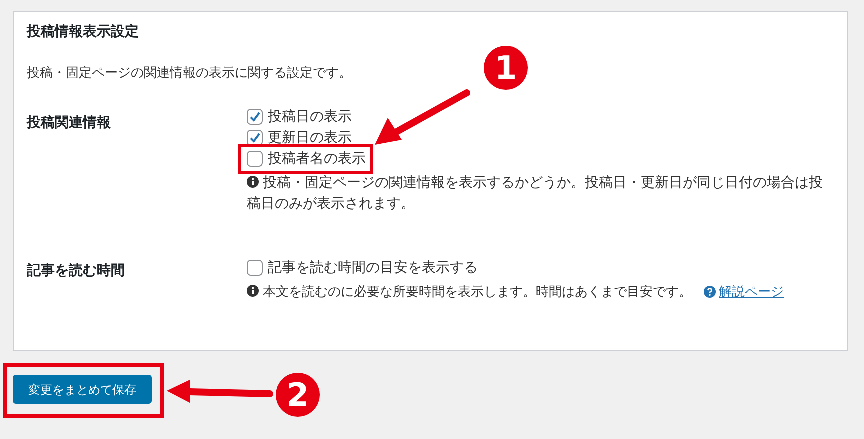  Describe the element at coordinates (710, 292) in the screenshot. I see `help-icon` at that location.